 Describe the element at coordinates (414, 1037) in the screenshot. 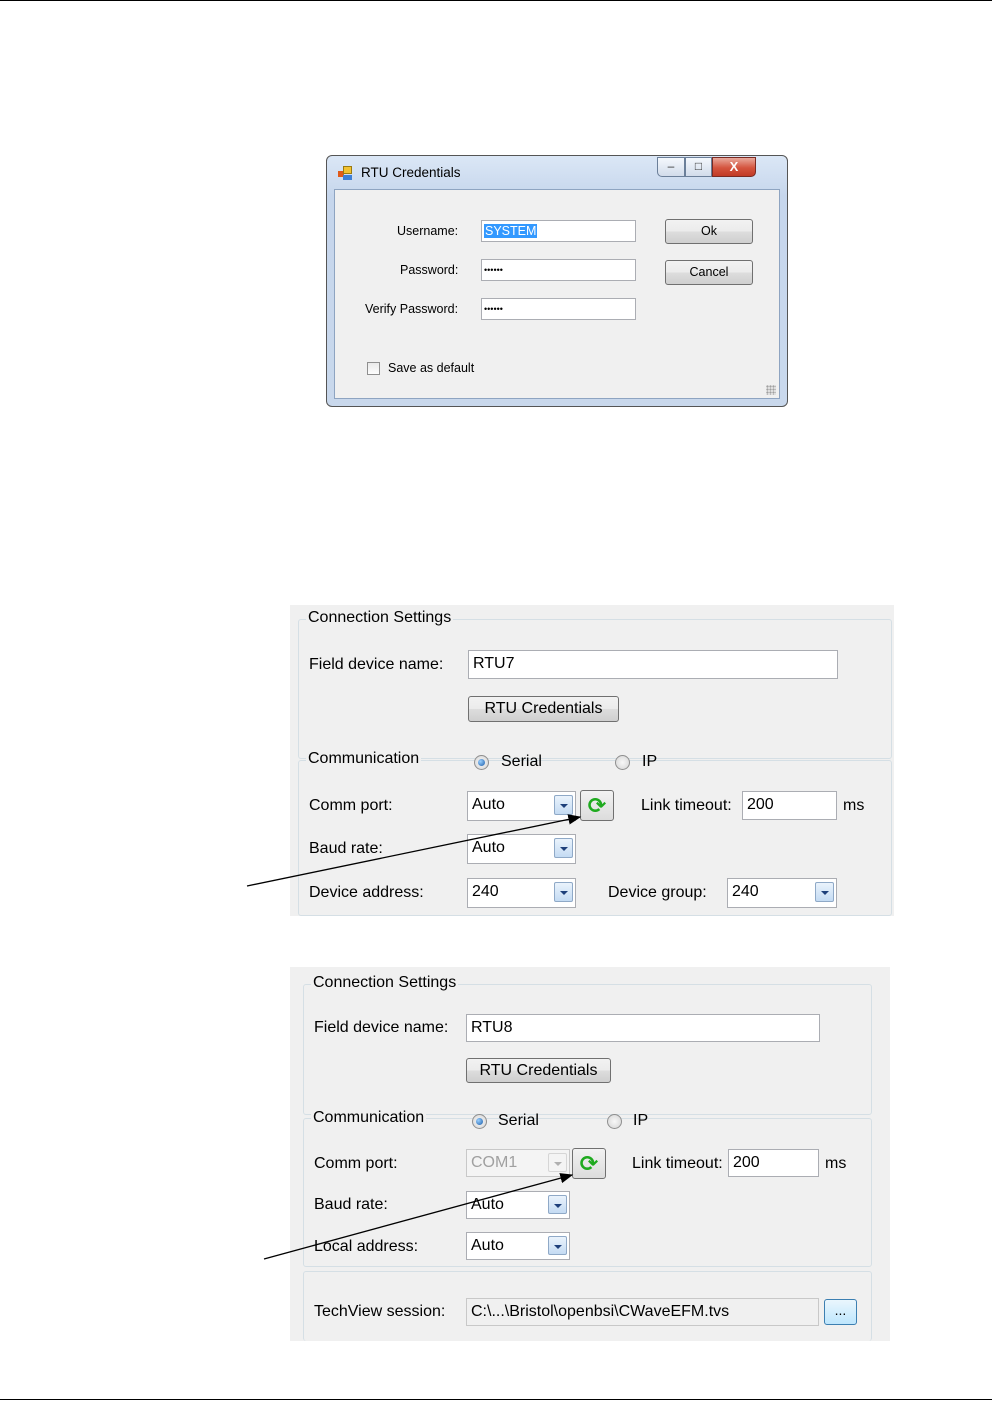

I see `annotation-arrows` at that location.